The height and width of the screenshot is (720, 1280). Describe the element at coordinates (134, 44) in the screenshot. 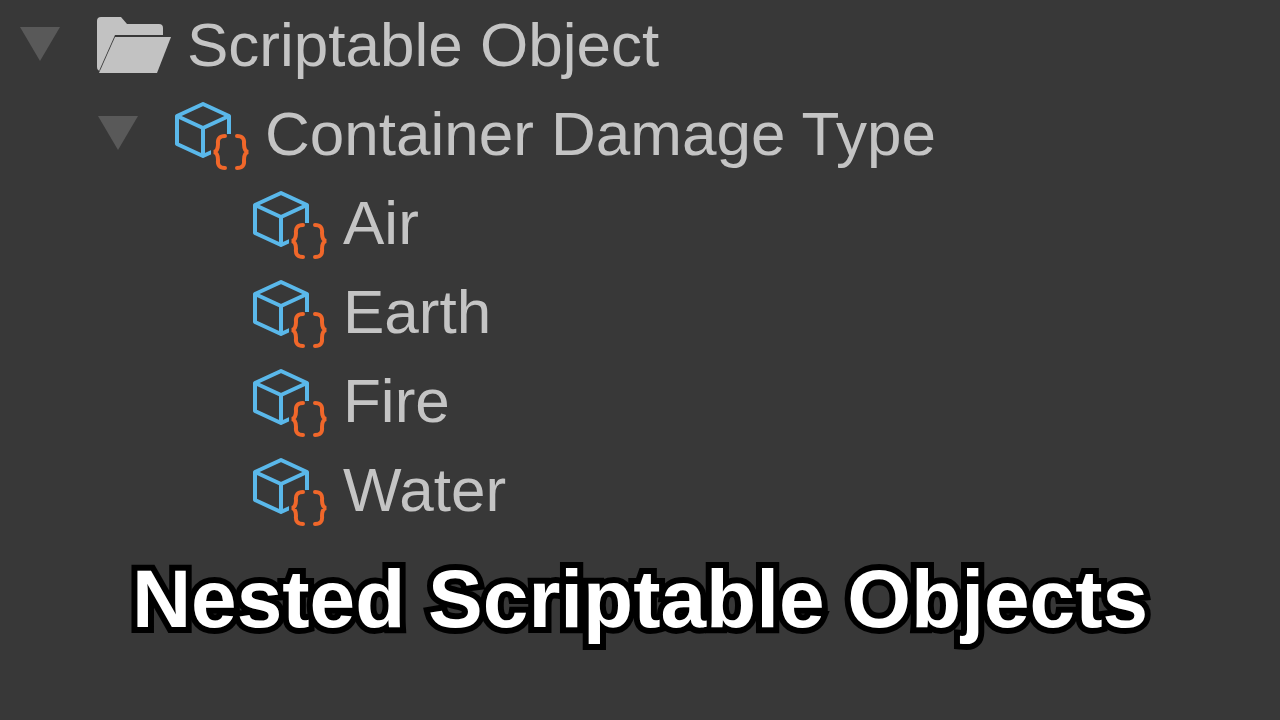

I see `folder-icon` at that location.